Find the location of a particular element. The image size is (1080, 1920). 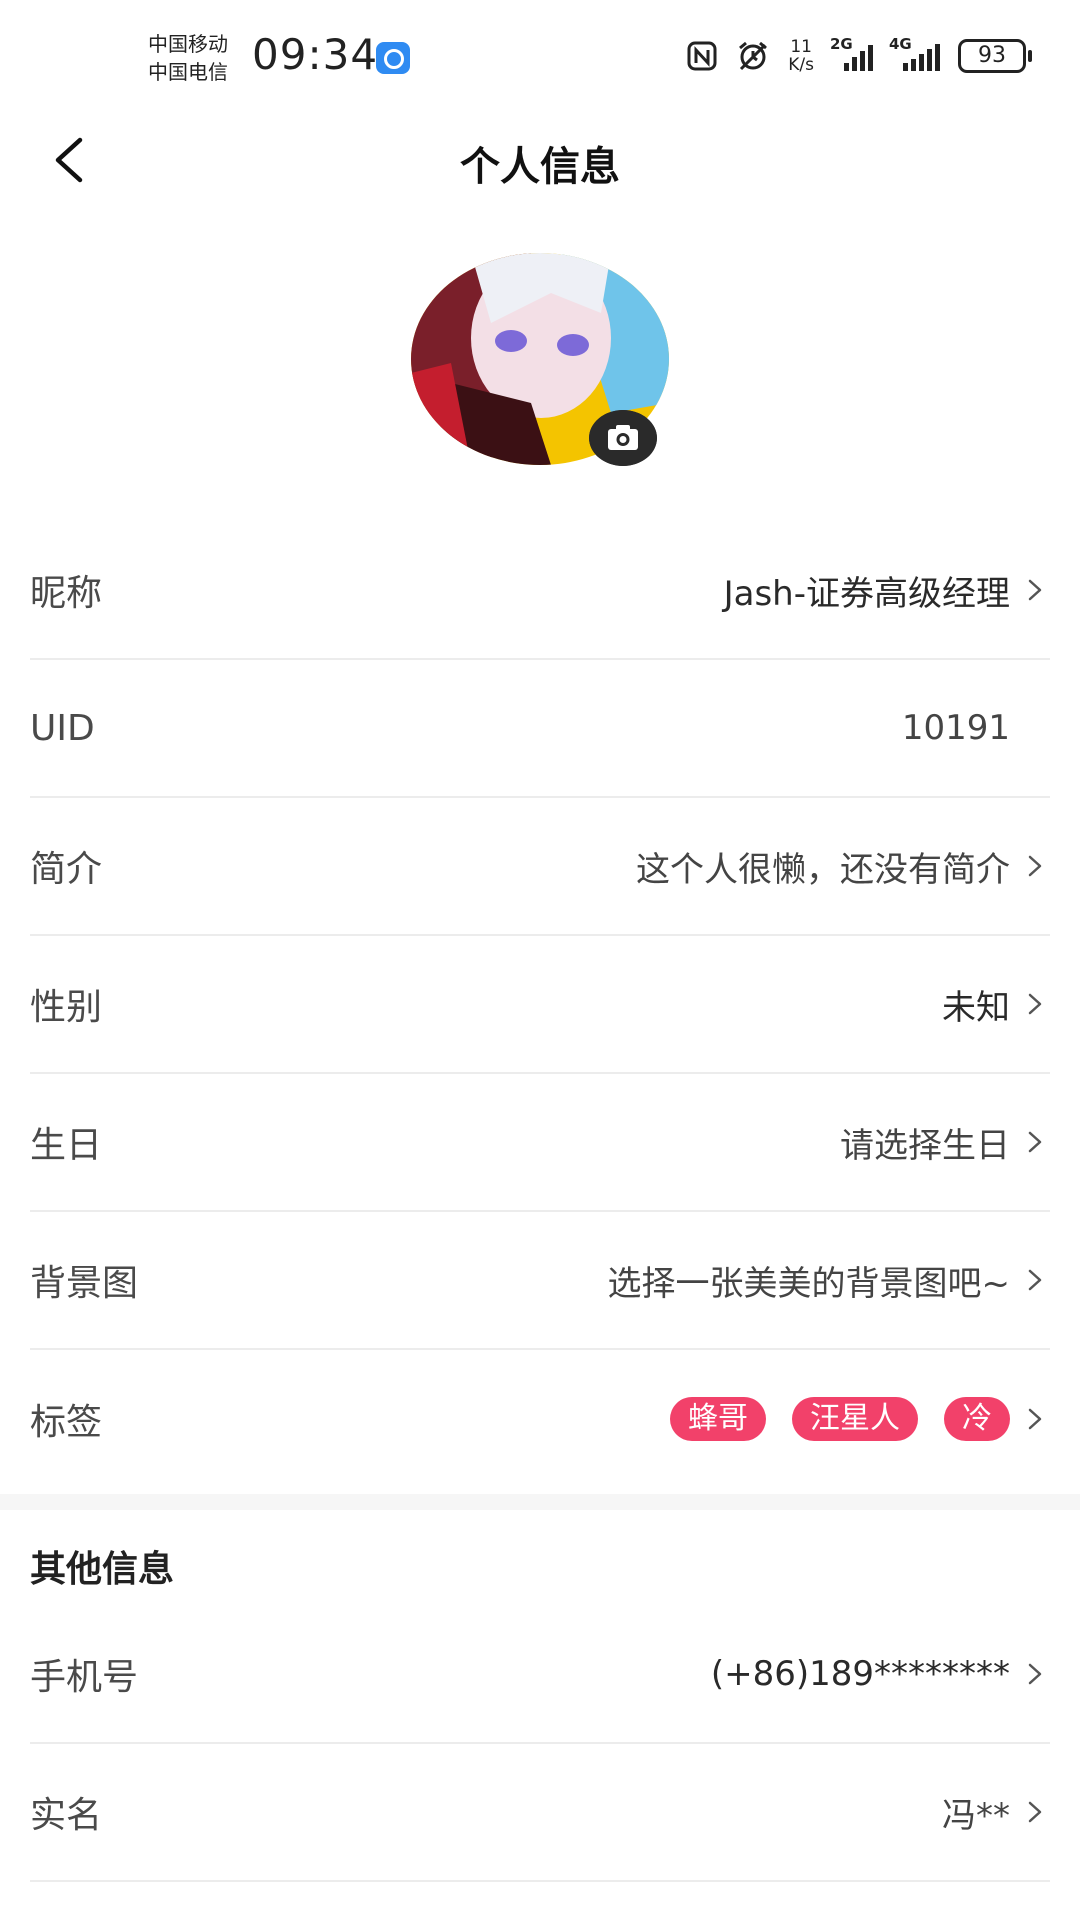

section-divider is located at coordinates (540, 1502).